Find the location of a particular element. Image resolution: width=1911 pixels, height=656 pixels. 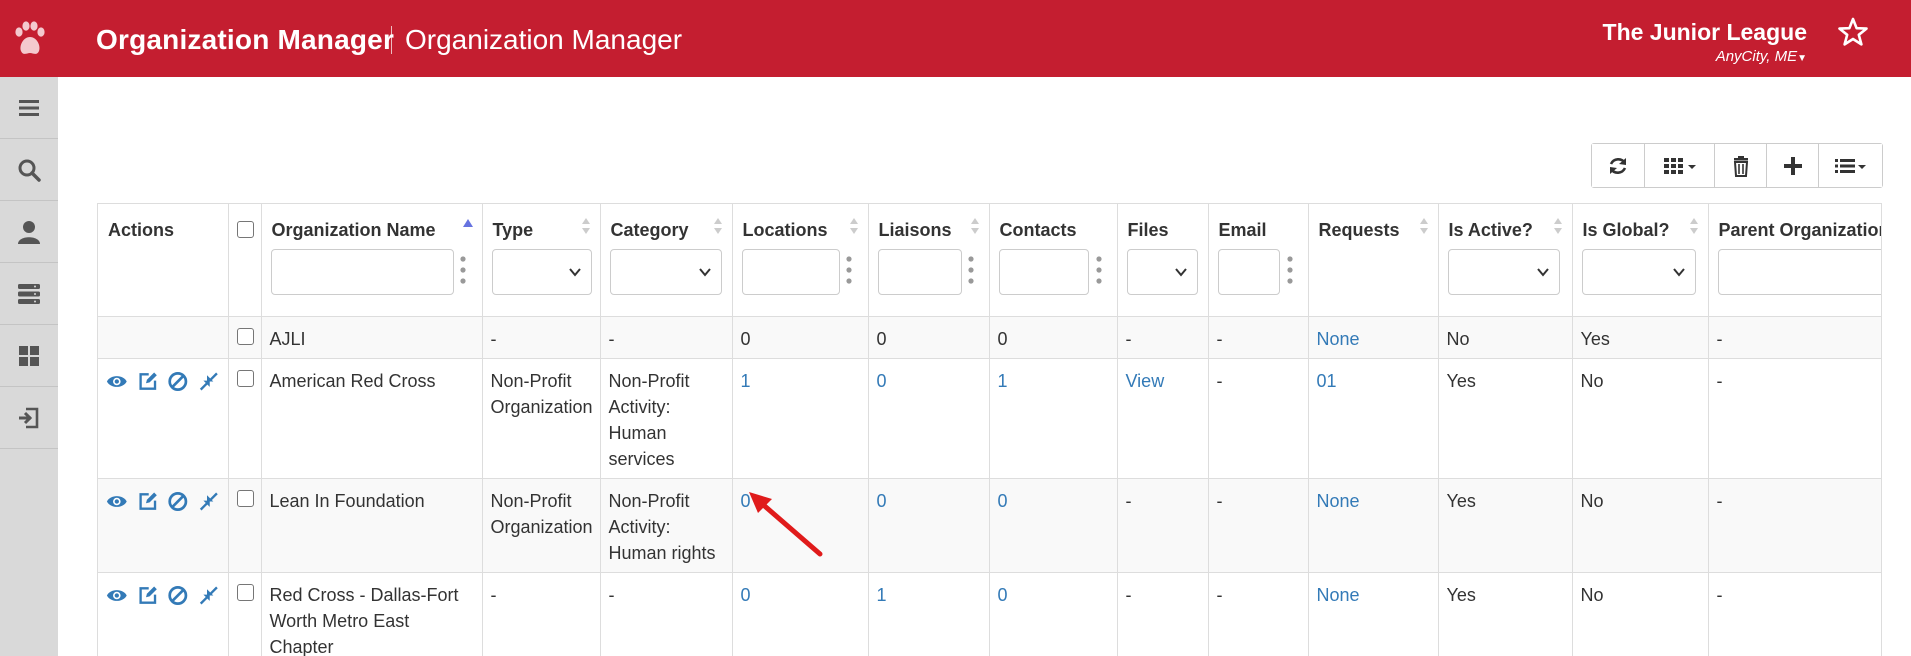

column-header-type: Type is located at coordinates (541, 260).